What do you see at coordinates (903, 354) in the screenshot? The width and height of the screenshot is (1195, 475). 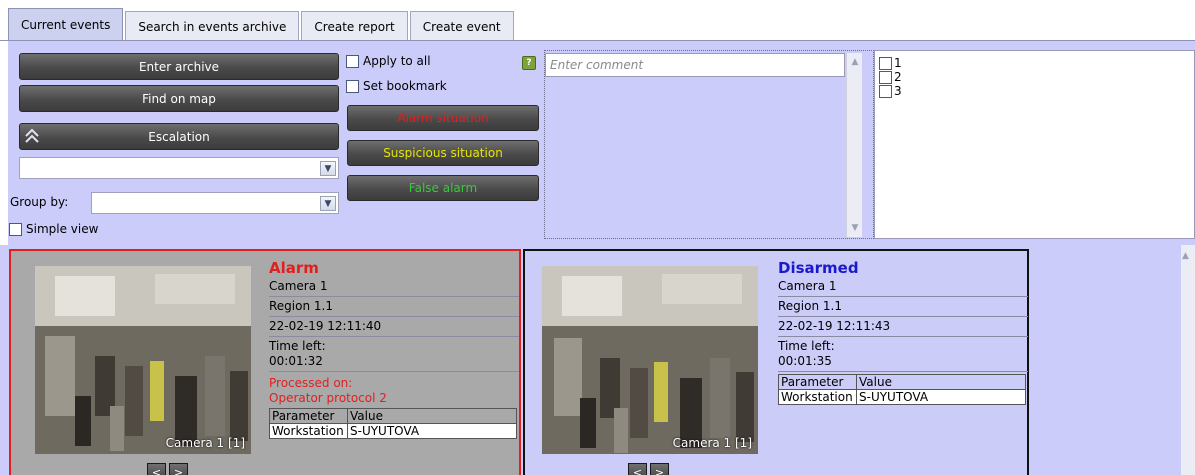 I see `time-left-block: Time left: 00:01:35` at bounding box center [903, 354].